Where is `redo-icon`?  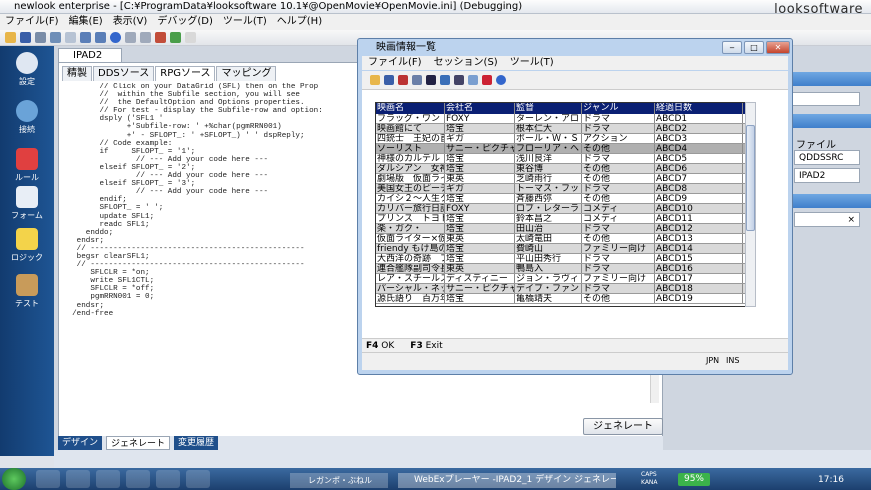 redo-icon is located at coordinates (100, 37).